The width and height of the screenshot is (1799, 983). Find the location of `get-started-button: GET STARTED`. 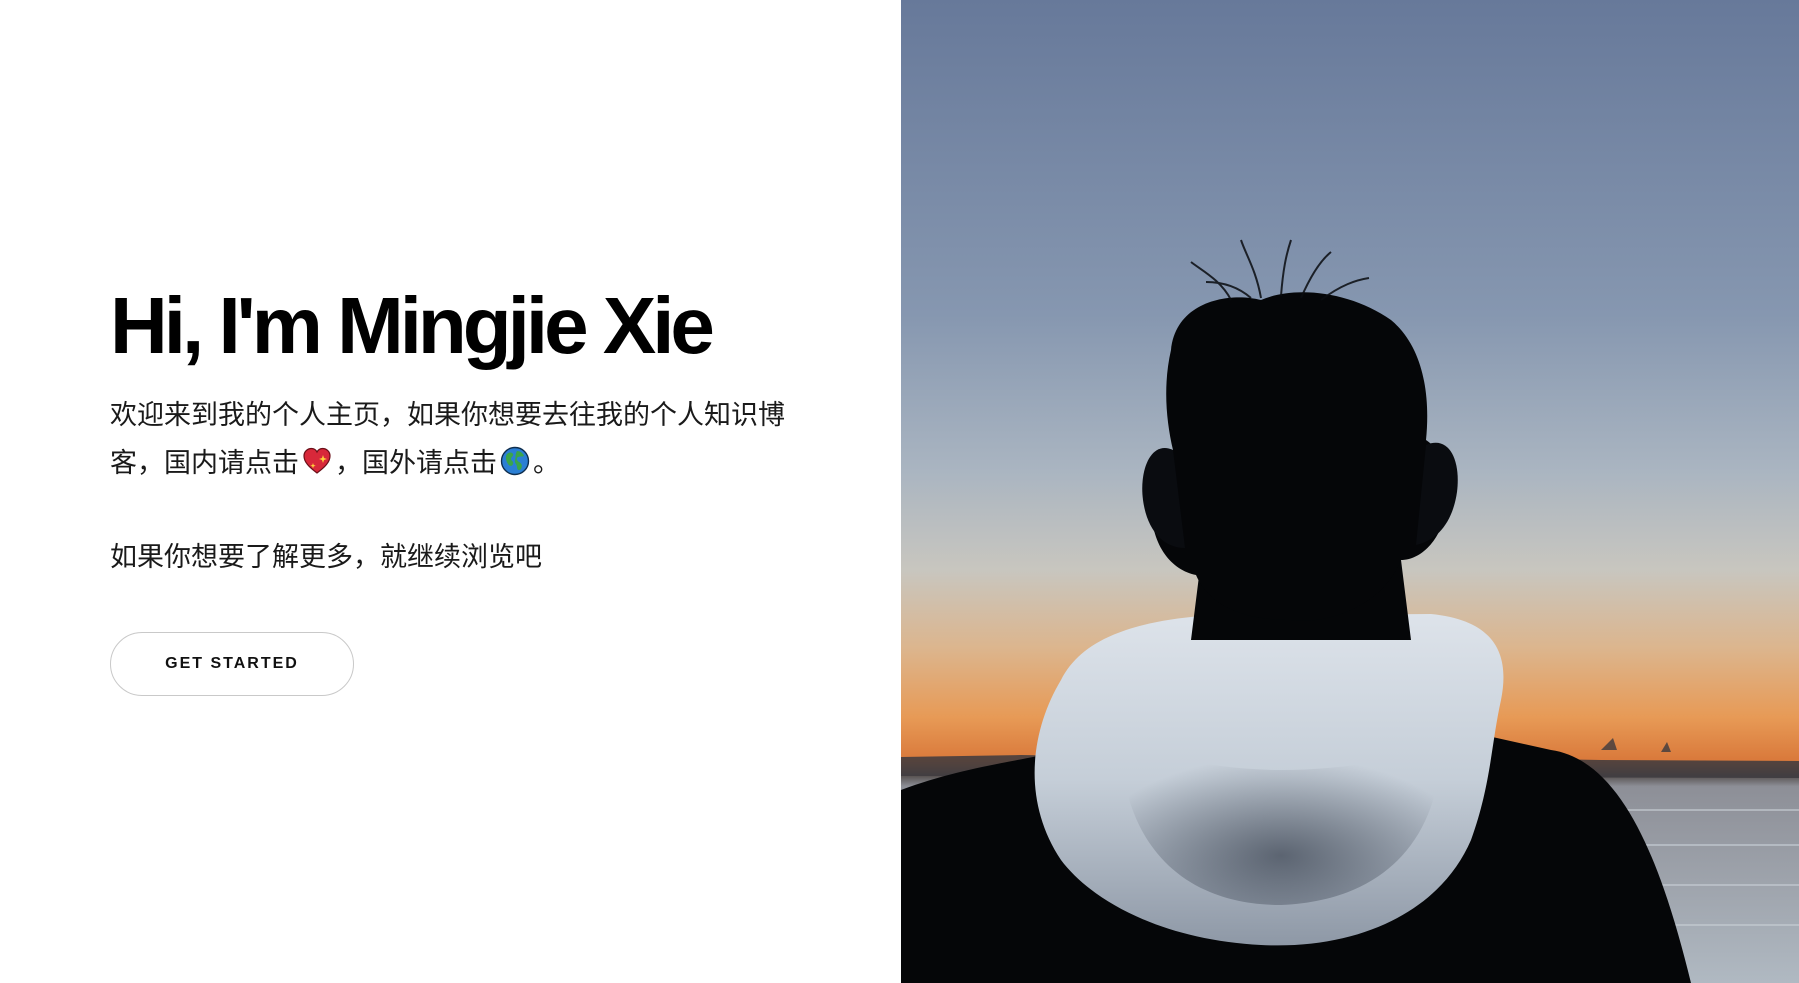

get-started-button: GET STARTED is located at coordinates (232, 664).